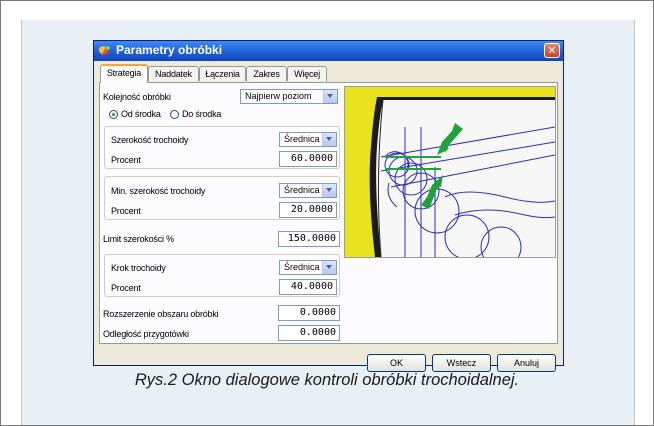  What do you see at coordinates (308, 210) in the screenshot?
I see `min-trochoid-width-percent-field: 20.0000` at bounding box center [308, 210].